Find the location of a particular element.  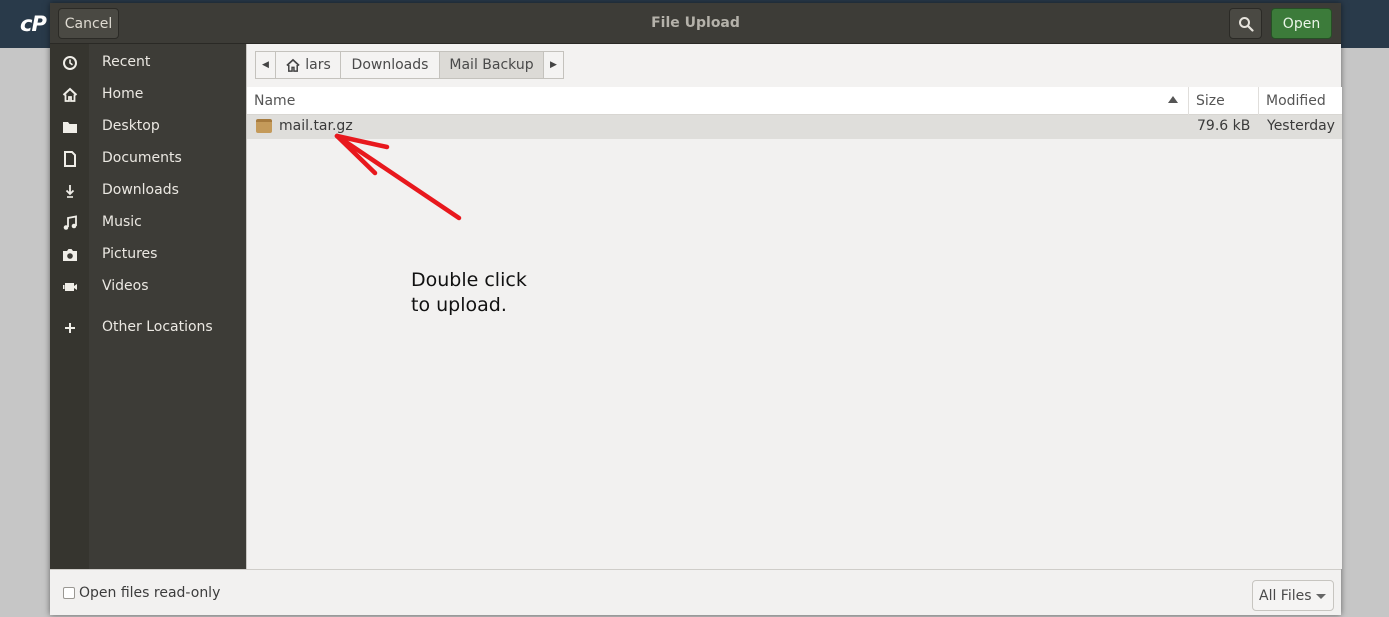

breadcrumb-label: lars is located at coordinates (318, 65).